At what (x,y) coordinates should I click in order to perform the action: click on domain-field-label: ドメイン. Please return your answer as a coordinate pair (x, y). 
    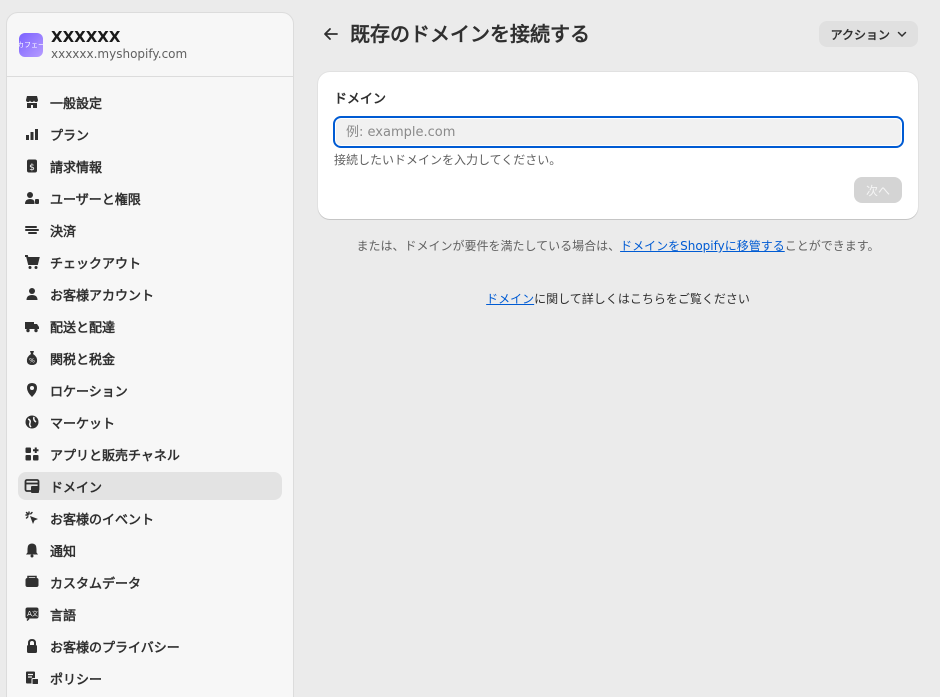
    Looking at the image, I should click on (360, 99).